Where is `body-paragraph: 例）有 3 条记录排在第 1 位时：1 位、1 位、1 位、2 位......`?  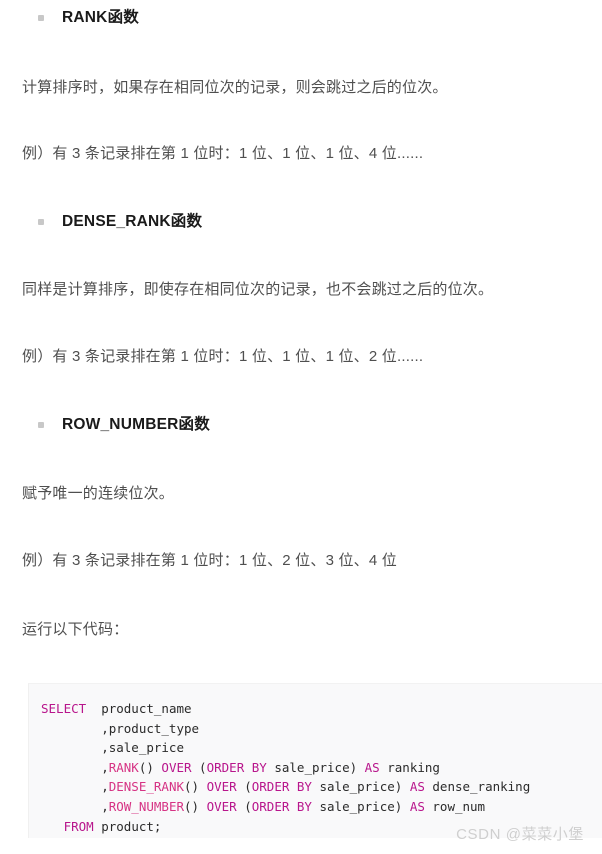
body-paragraph: 例）有 3 条记录排在第 1 位时：1 位、1 位、1 位、2 位...... is located at coordinates (223, 356).